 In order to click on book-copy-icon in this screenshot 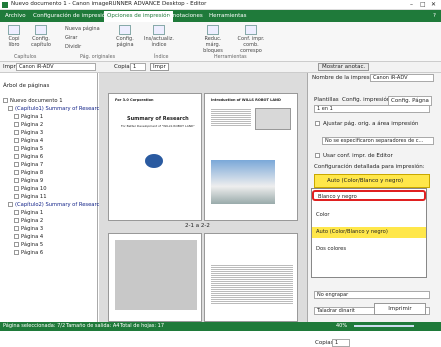, I will do `click(14, 30)`.